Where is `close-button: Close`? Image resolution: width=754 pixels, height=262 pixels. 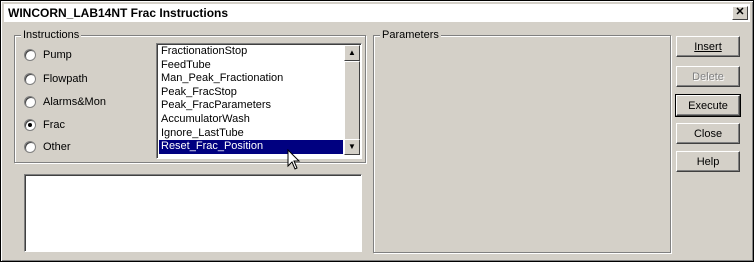 close-button: Close is located at coordinates (708, 133).